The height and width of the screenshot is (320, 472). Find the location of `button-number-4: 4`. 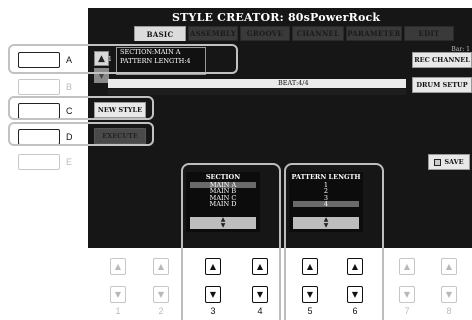

button-number-4: 4 is located at coordinates (260, 311).